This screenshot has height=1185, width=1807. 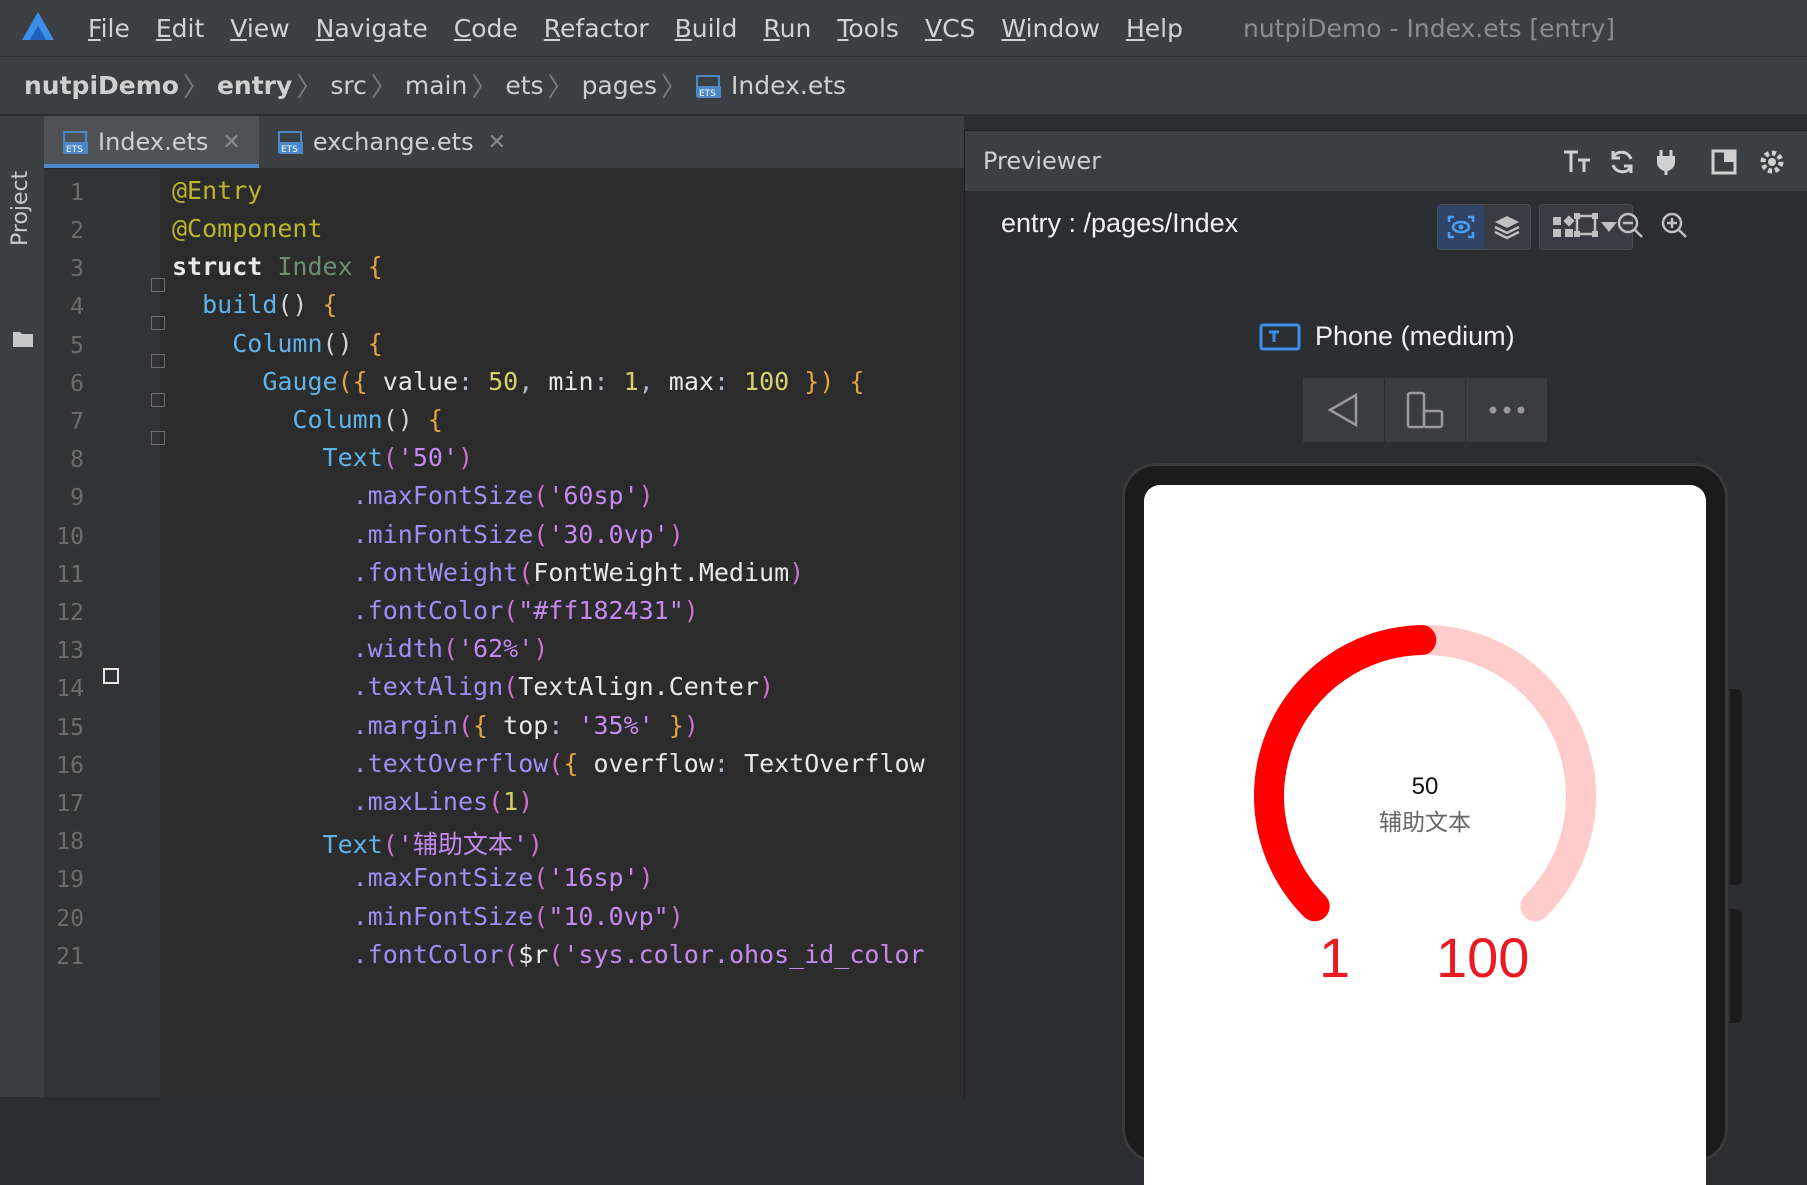 I want to click on inspect-icon, so click(x=1461, y=227).